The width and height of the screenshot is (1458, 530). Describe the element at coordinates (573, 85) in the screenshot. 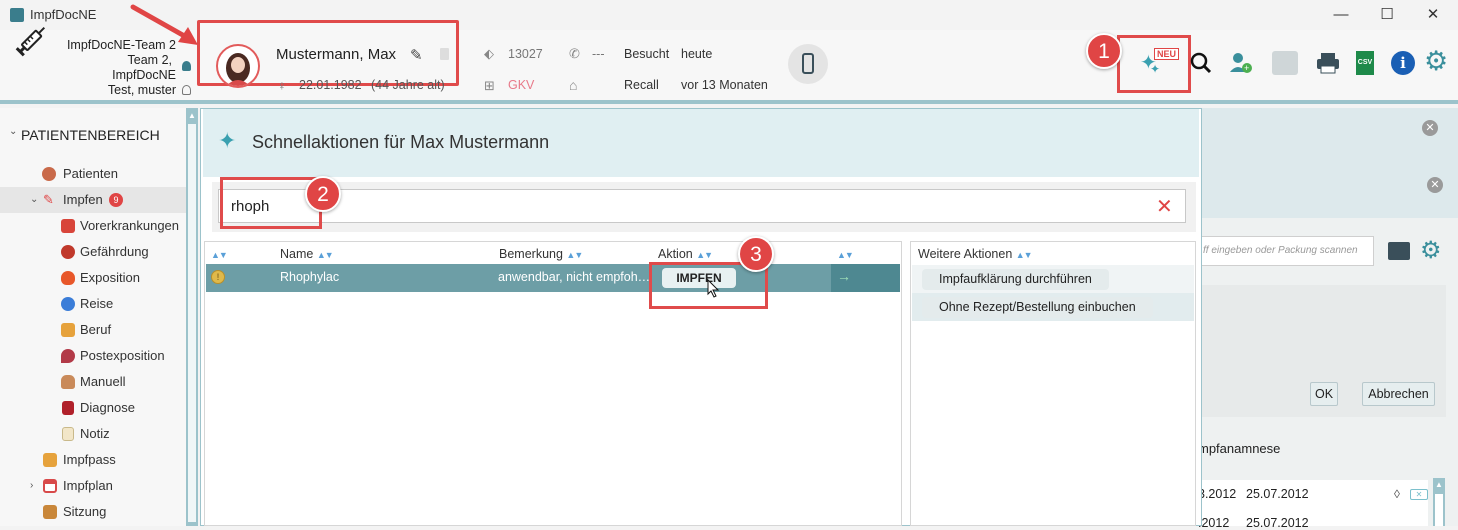

I see `home-icon: ⌂` at that location.